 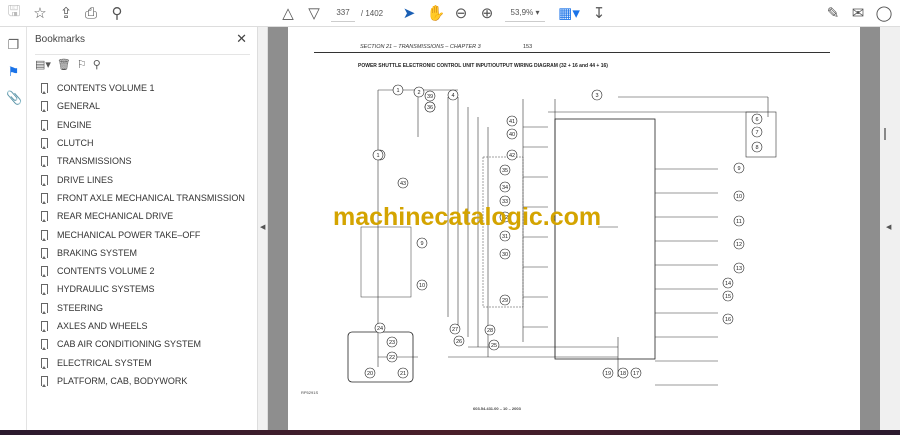 What do you see at coordinates (739, 222) in the screenshot?
I see `callout-number: 11` at bounding box center [739, 222].